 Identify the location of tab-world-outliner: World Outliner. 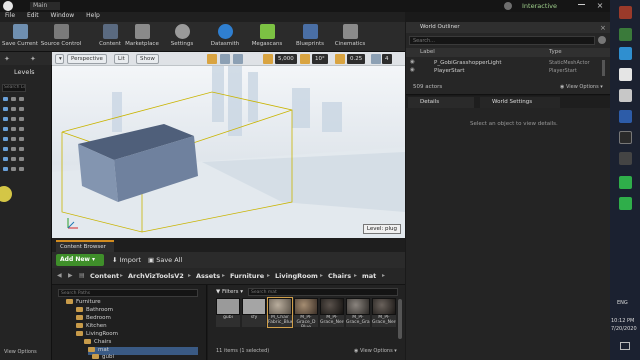
(508, 27).